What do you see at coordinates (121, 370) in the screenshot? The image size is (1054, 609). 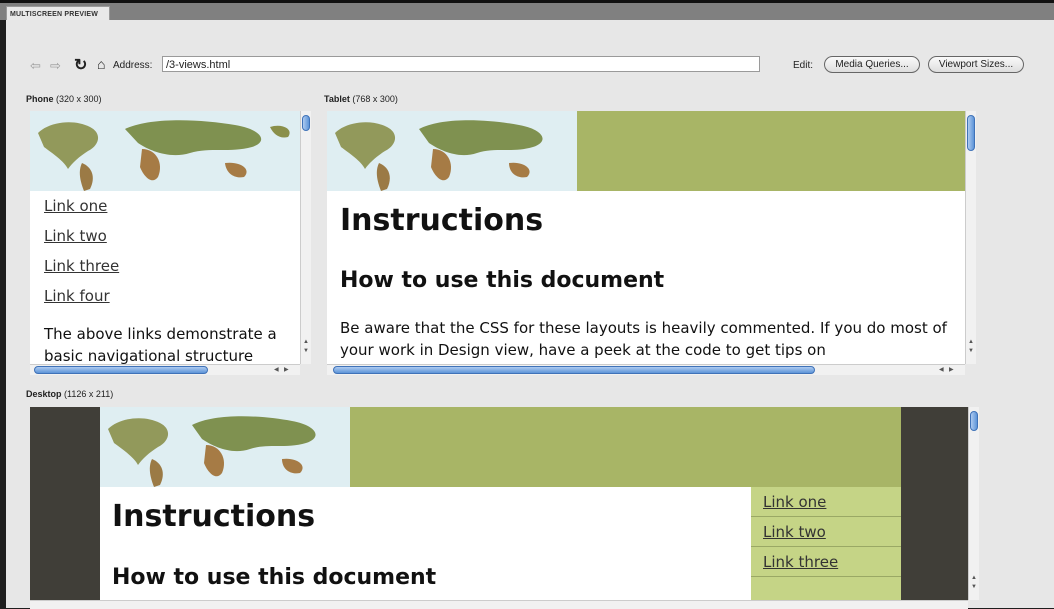 I see `phone-horizontal-scroll-thumb` at bounding box center [121, 370].